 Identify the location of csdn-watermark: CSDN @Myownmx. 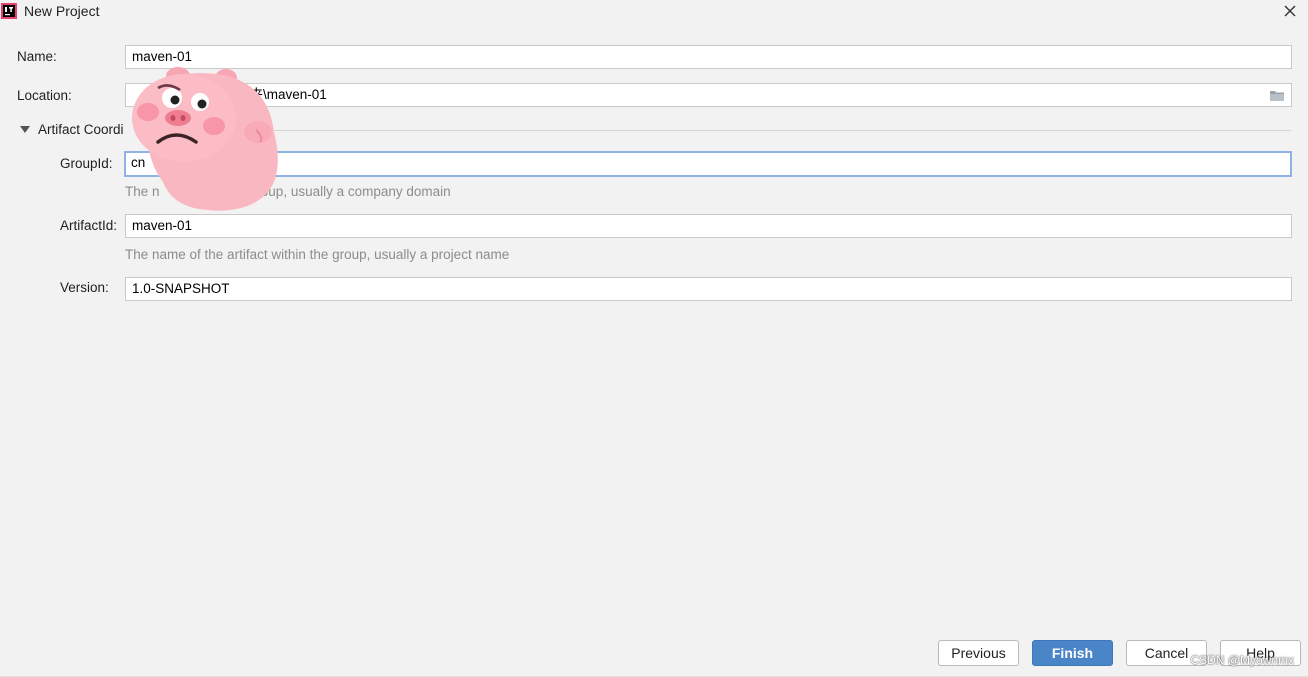
(1242, 660).